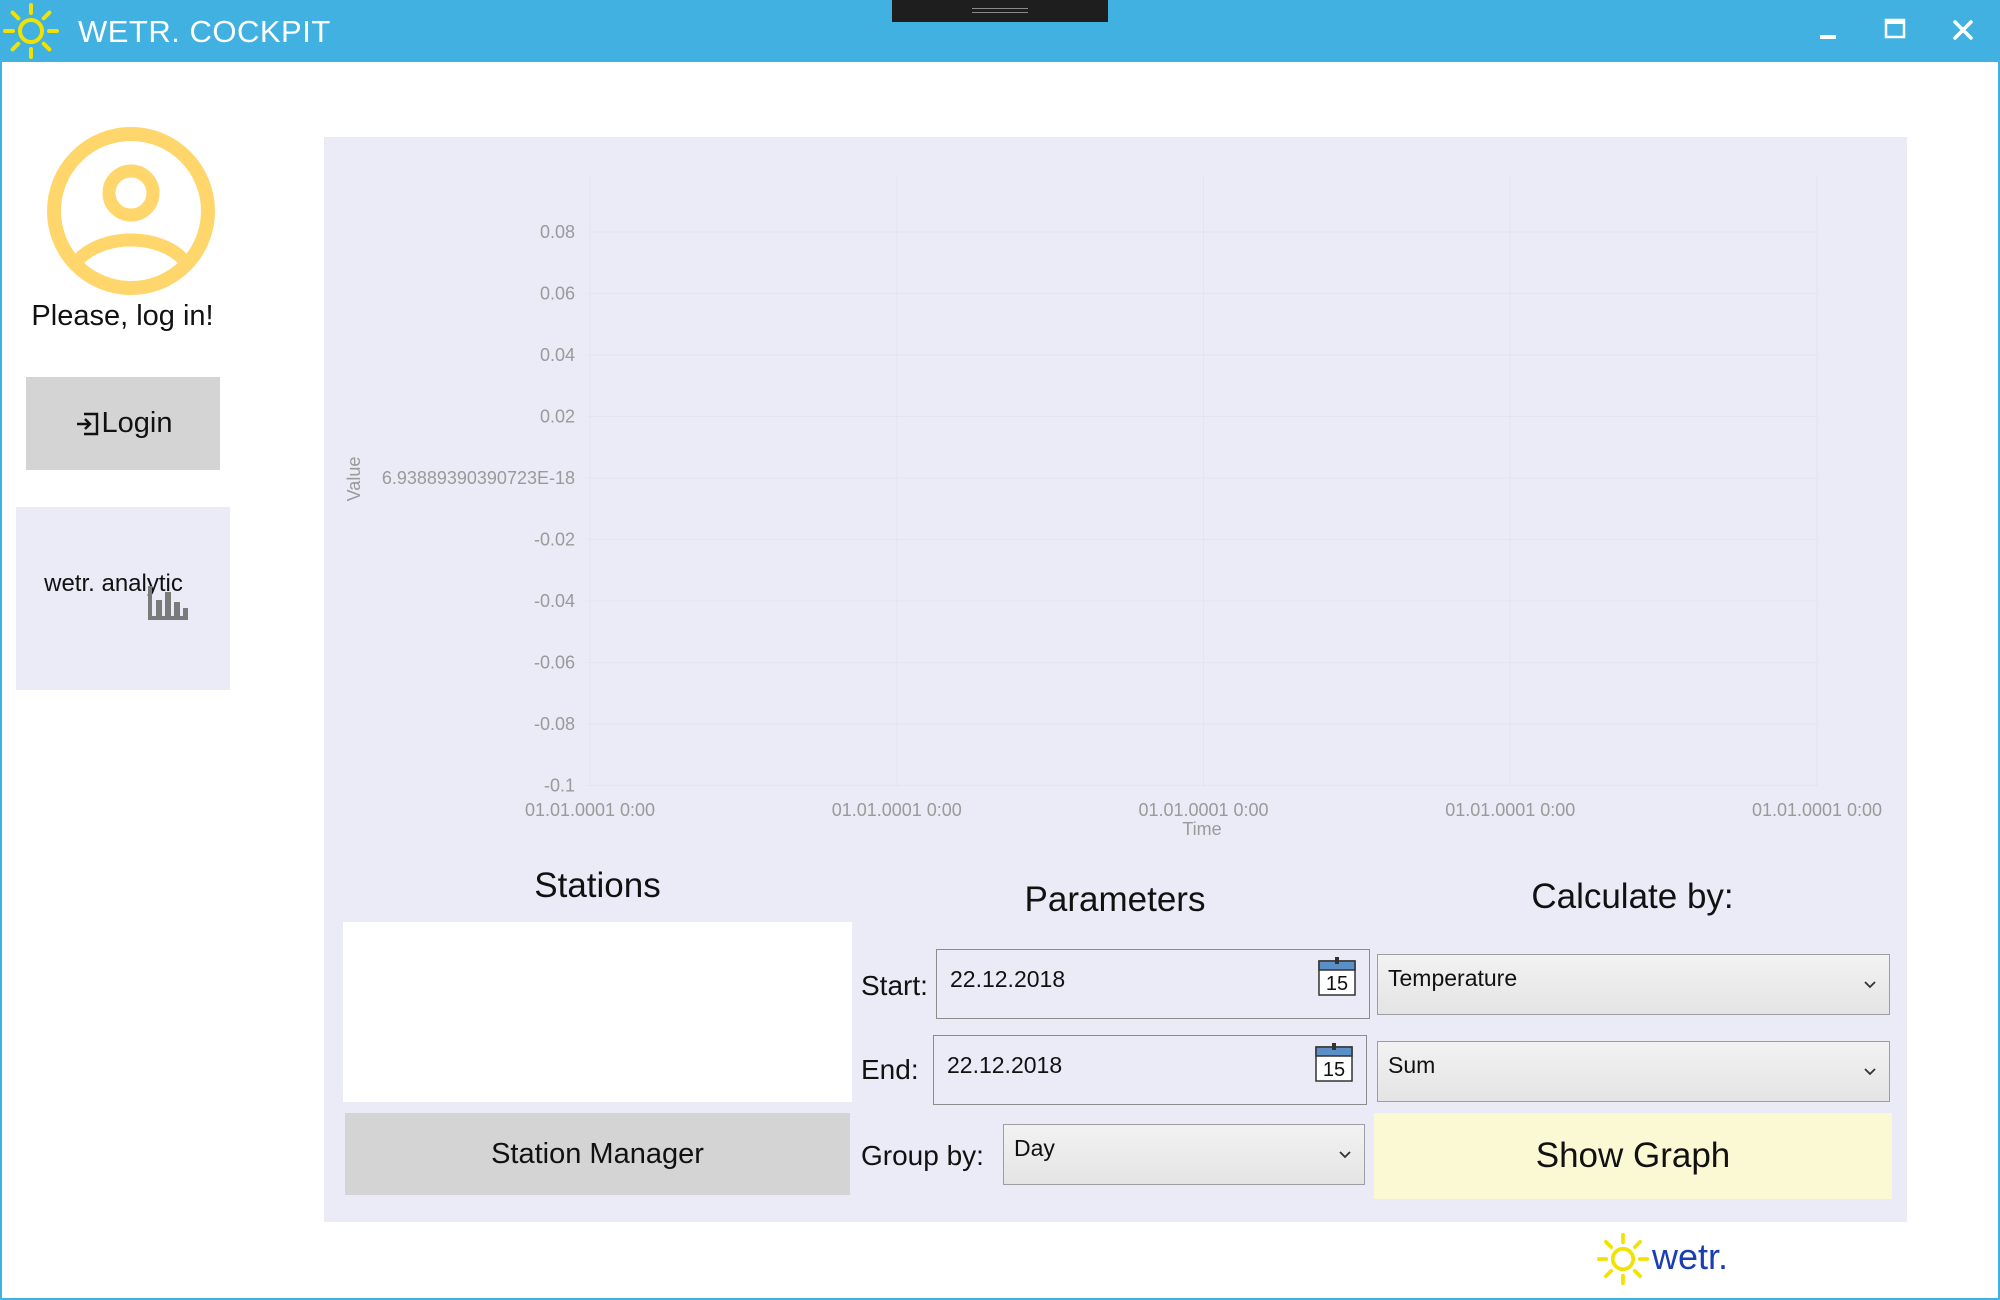 This screenshot has height=1300, width=2000. I want to click on end-label: End:, so click(890, 1069).